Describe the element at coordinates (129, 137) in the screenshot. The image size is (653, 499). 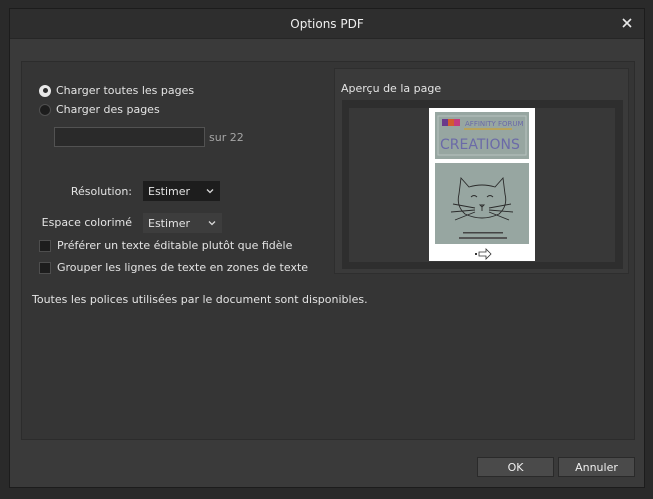
I see `page-range-input` at that location.